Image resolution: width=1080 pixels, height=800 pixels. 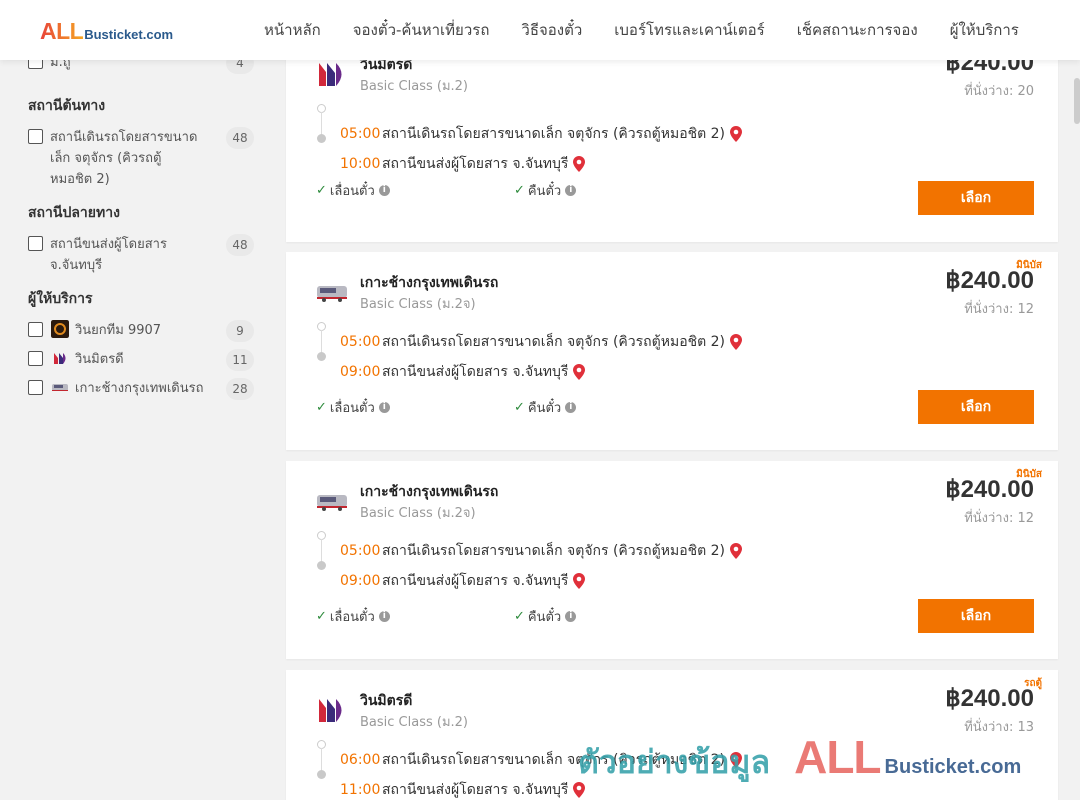 What do you see at coordinates (35, 136) in the screenshot?
I see `origin-checkbox` at bounding box center [35, 136].